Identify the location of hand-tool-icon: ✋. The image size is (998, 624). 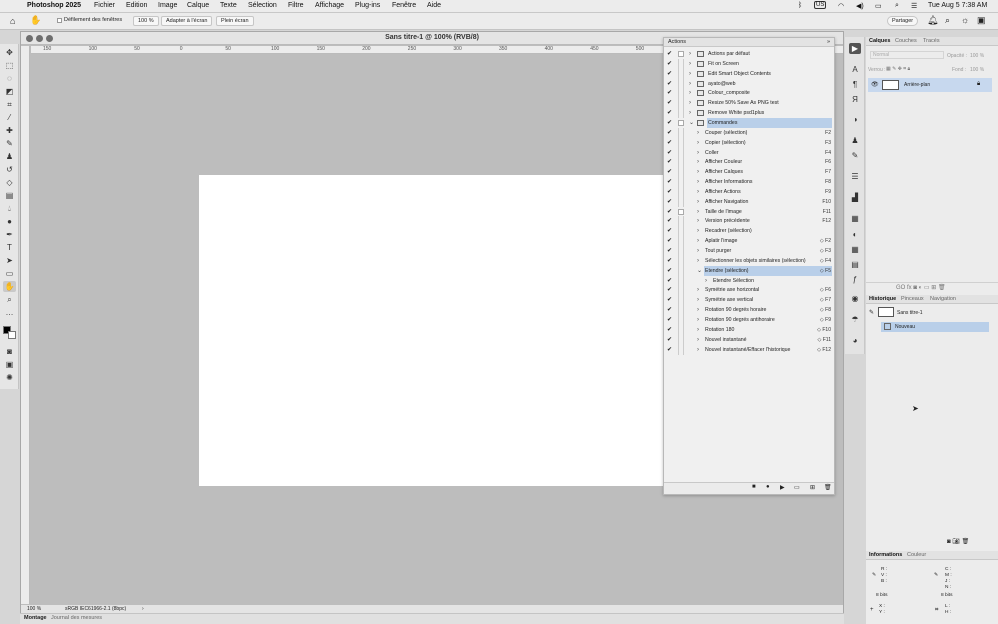
(35, 20).